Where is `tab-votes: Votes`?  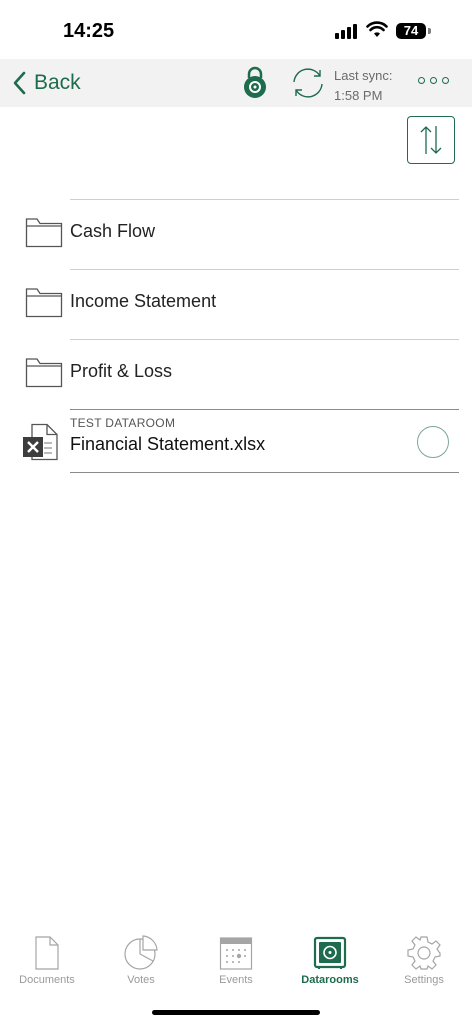
tab-votes: Votes is located at coordinates (141, 960).